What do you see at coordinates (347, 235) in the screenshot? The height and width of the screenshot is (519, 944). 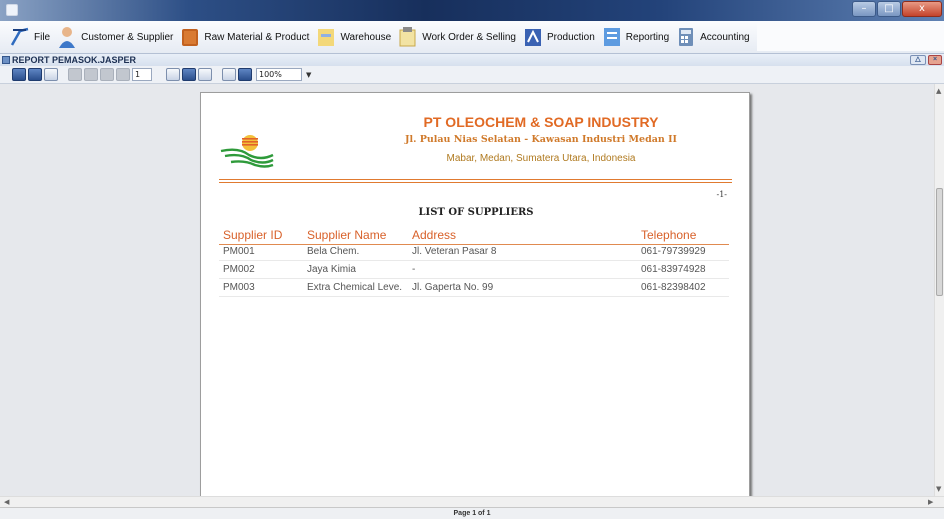 I see `column-header-supplier-name: Supplier Name` at bounding box center [347, 235].